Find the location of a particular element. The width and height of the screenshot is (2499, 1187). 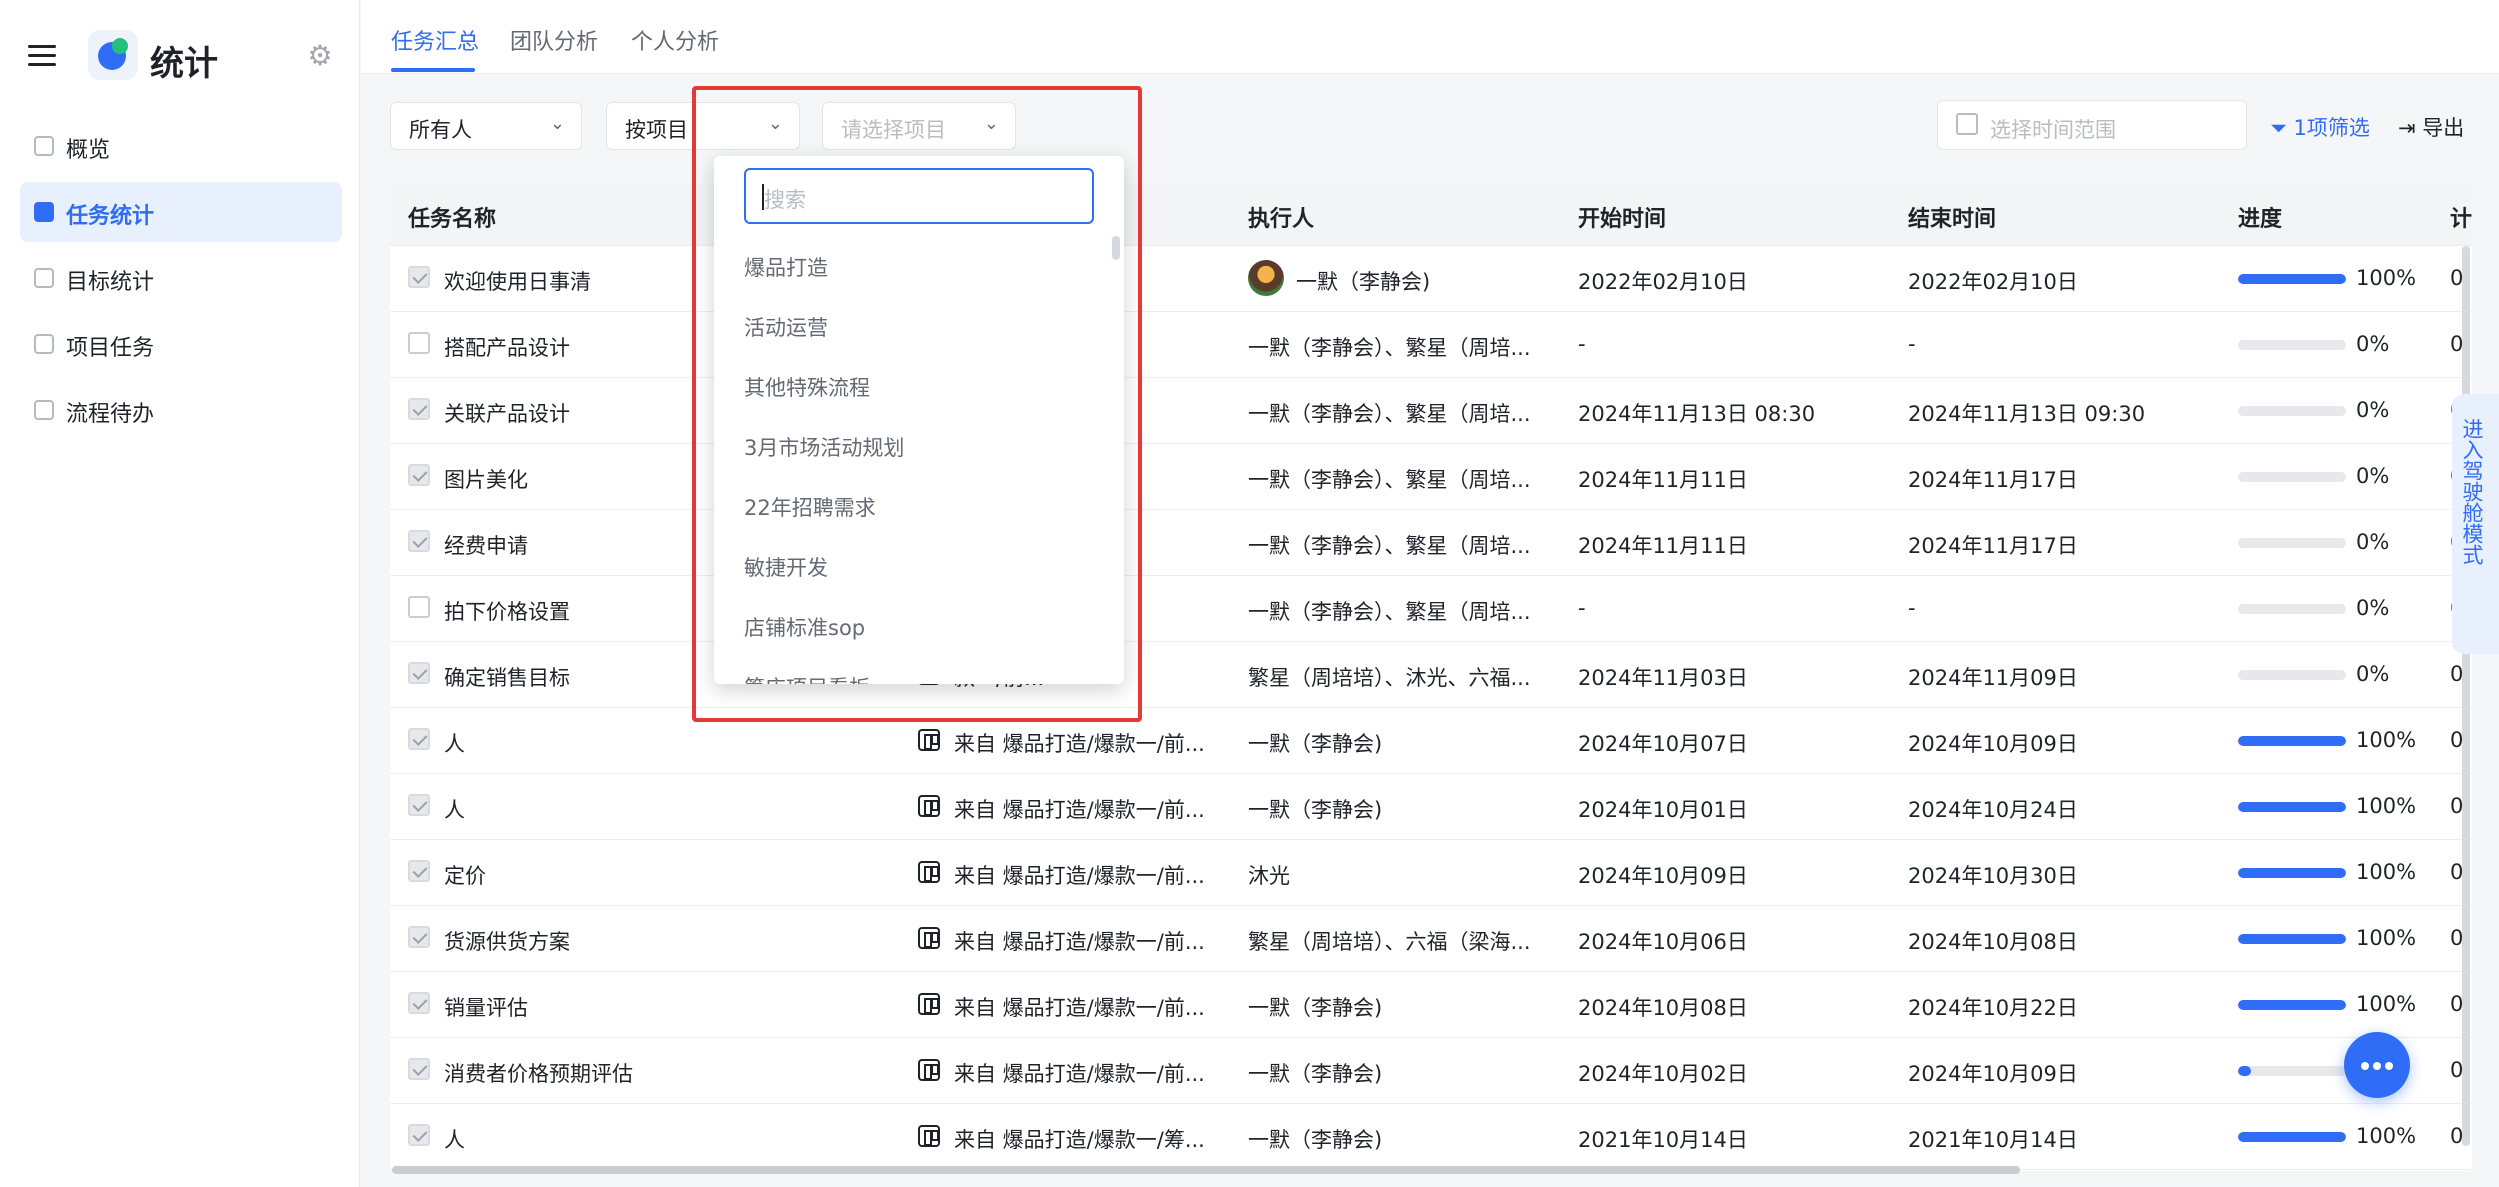

dropdown-option: 活动运营 is located at coordinates (786, 327).